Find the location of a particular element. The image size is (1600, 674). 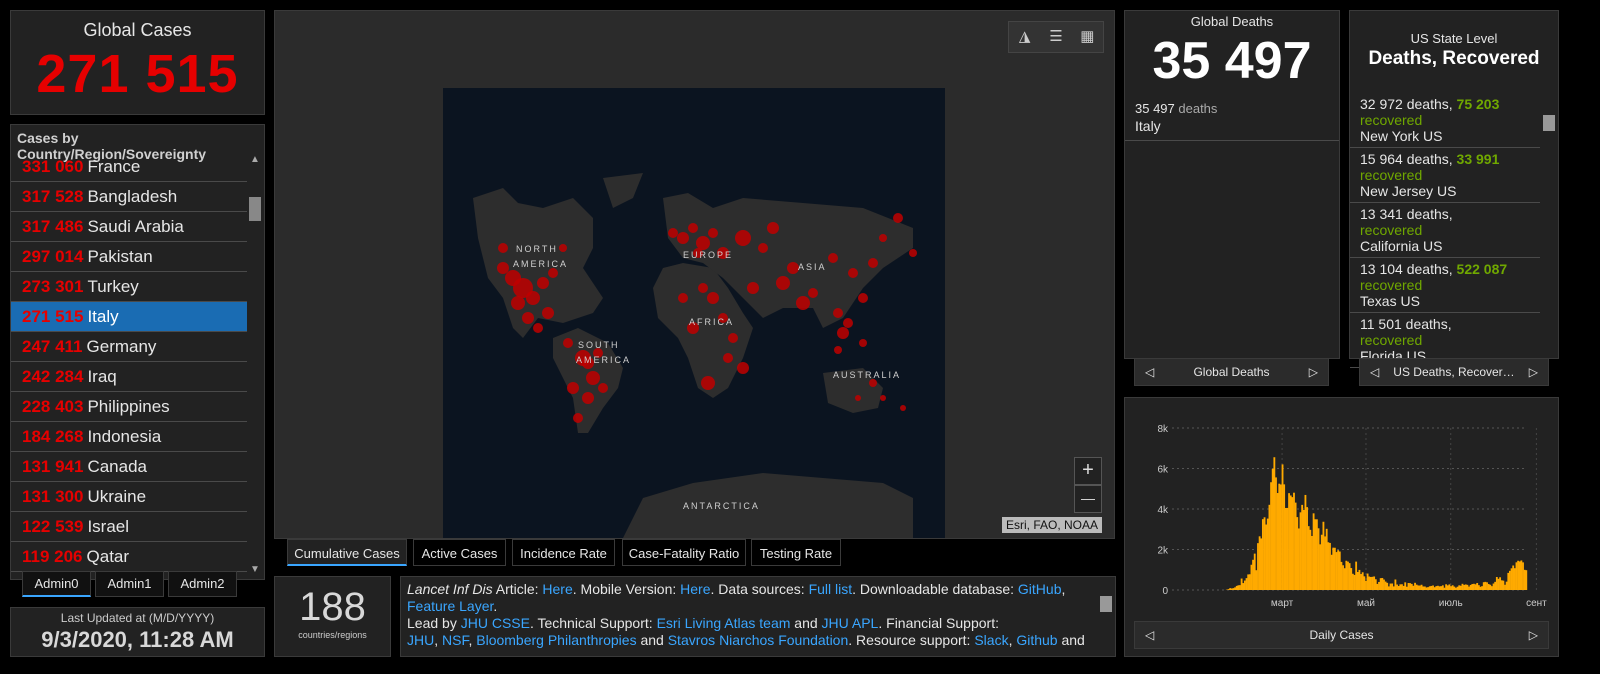

tab-incidence-rate: Incidence Rate is located at coordinates (563, 552).